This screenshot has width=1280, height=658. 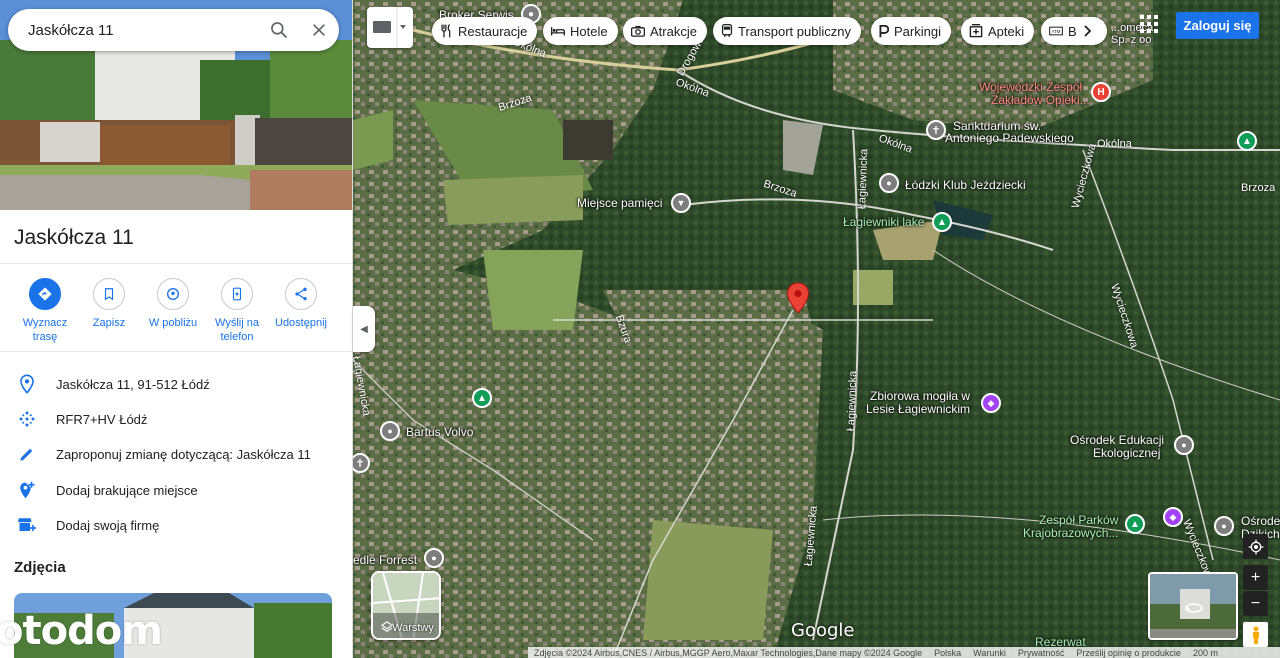 I want to click on feedback-link: Prześlij opinię o produkcie, so click(x=1128, y=653).